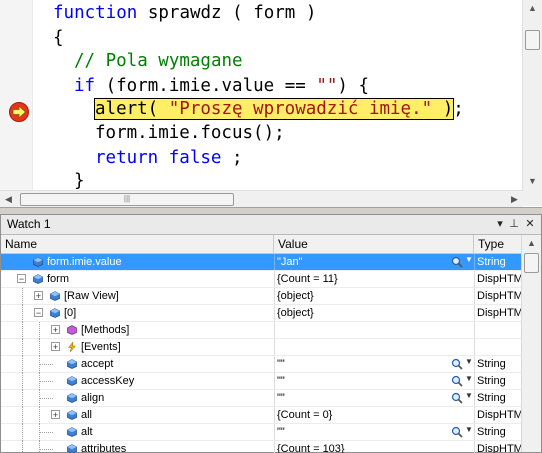 The image size is (542, 453). What do you see at coordinates (161, 262) in the screenshot?
I see `watch-name-cell: form.imie.value` at bounding box center [161, 262].